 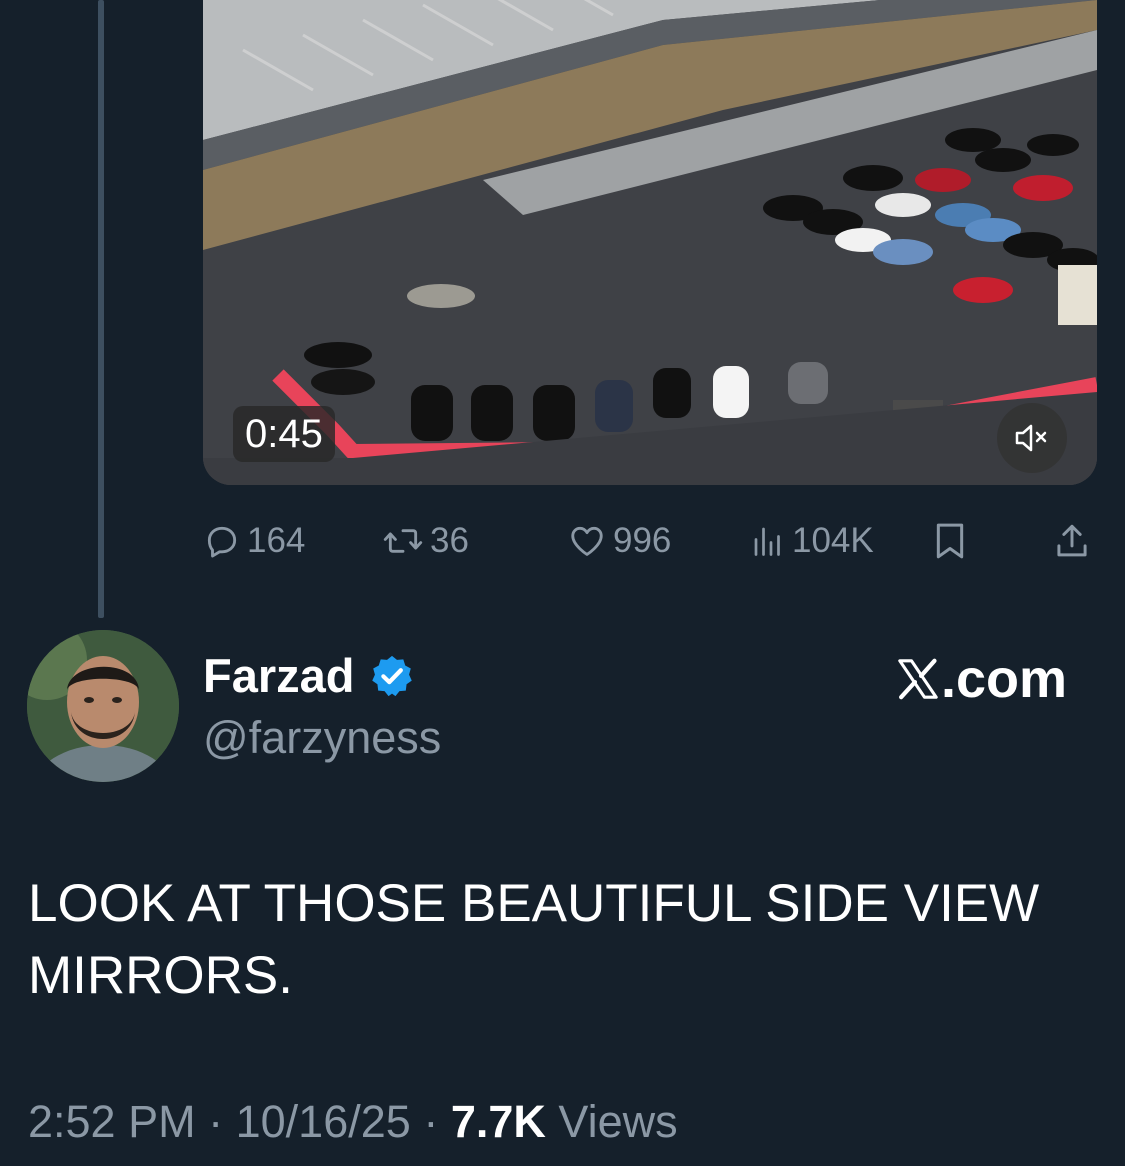 What do you see at coordinates (425, 541) in the screenshot?
I see `repost-button: 36` at bounding box center [425, 541].